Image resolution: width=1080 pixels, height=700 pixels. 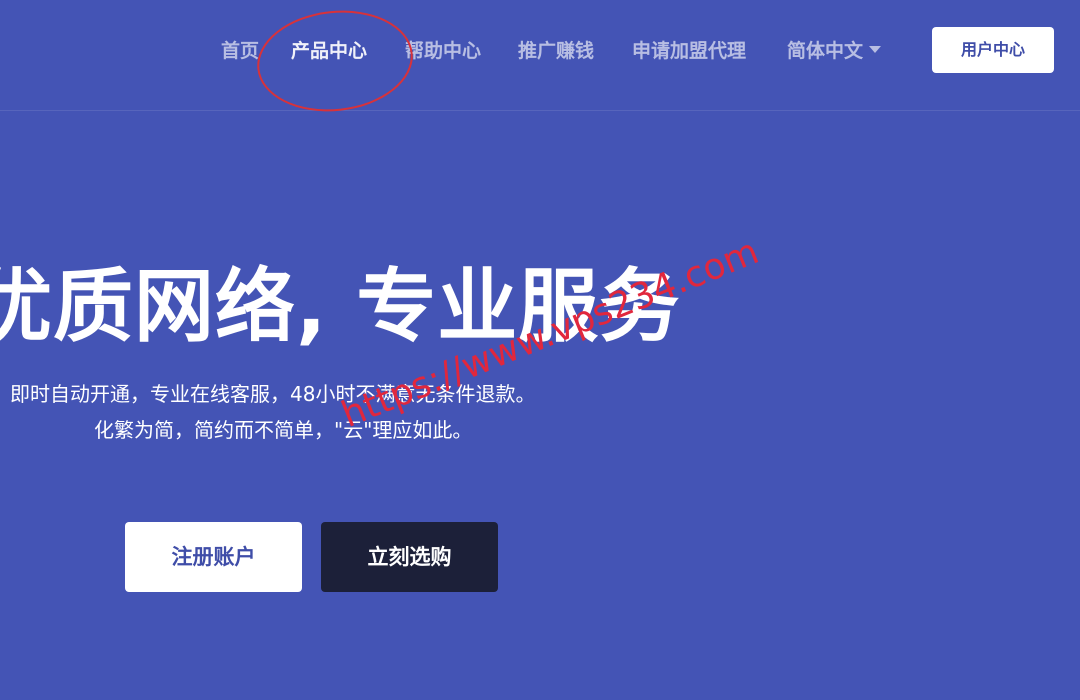 I want to click on language-label: 简体中文, so click(x=825, y=51).